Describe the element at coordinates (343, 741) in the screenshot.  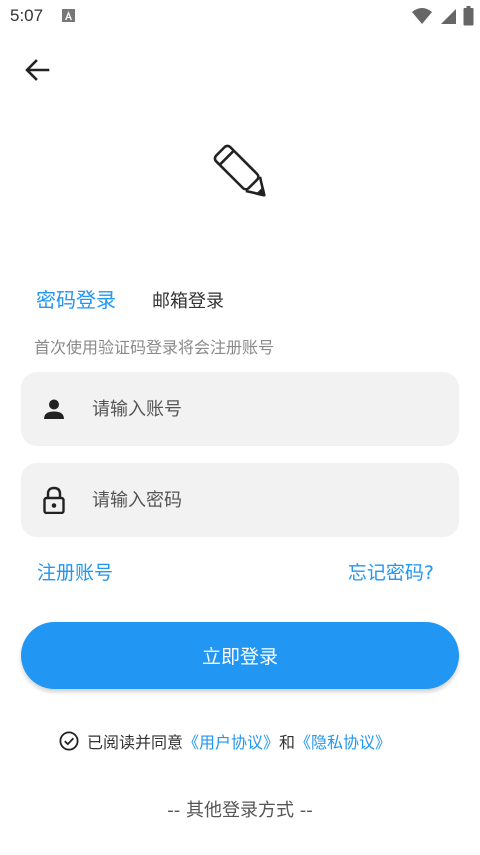
I see `privacy-agreement-link: 《隐私协议》` at that location.